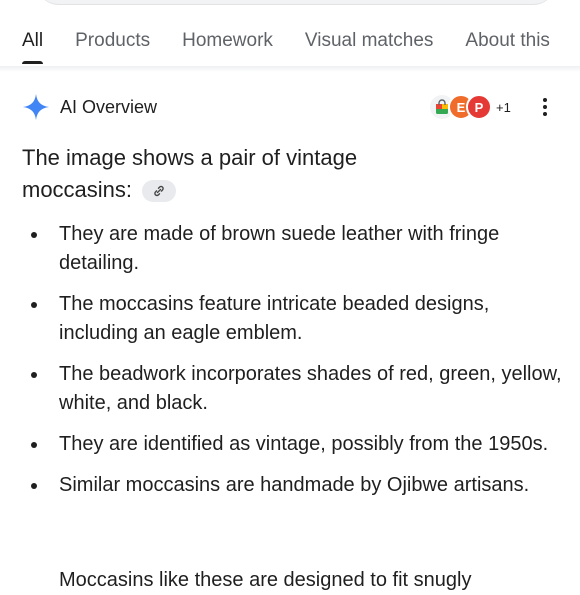 The height and width of the screenshot is (595, 580). What do you see at coordinates (227, 41) in the screenshot?
I see `tab-homework: Homework` at bounding box center [227, 41].